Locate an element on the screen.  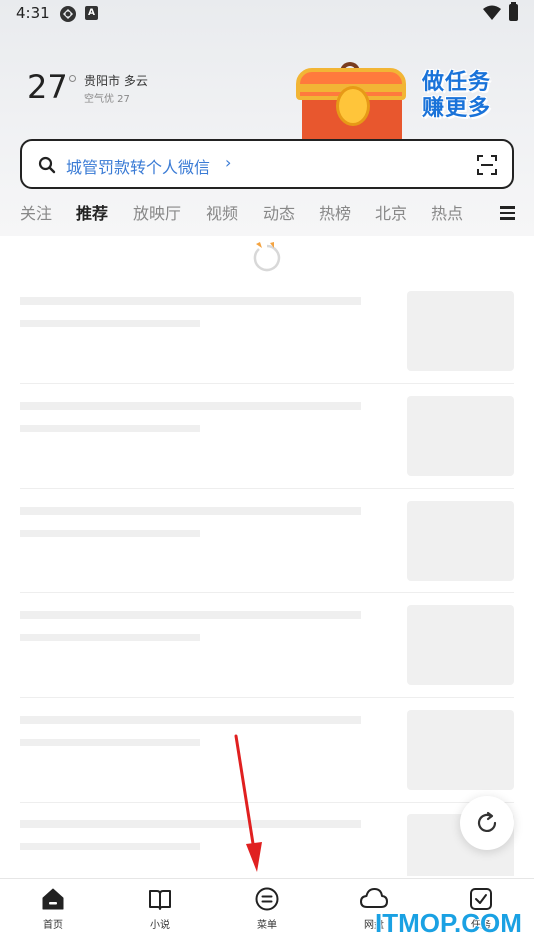
search-bar: 城管罚款转个人微信 › is located at coordinates (267, 164).